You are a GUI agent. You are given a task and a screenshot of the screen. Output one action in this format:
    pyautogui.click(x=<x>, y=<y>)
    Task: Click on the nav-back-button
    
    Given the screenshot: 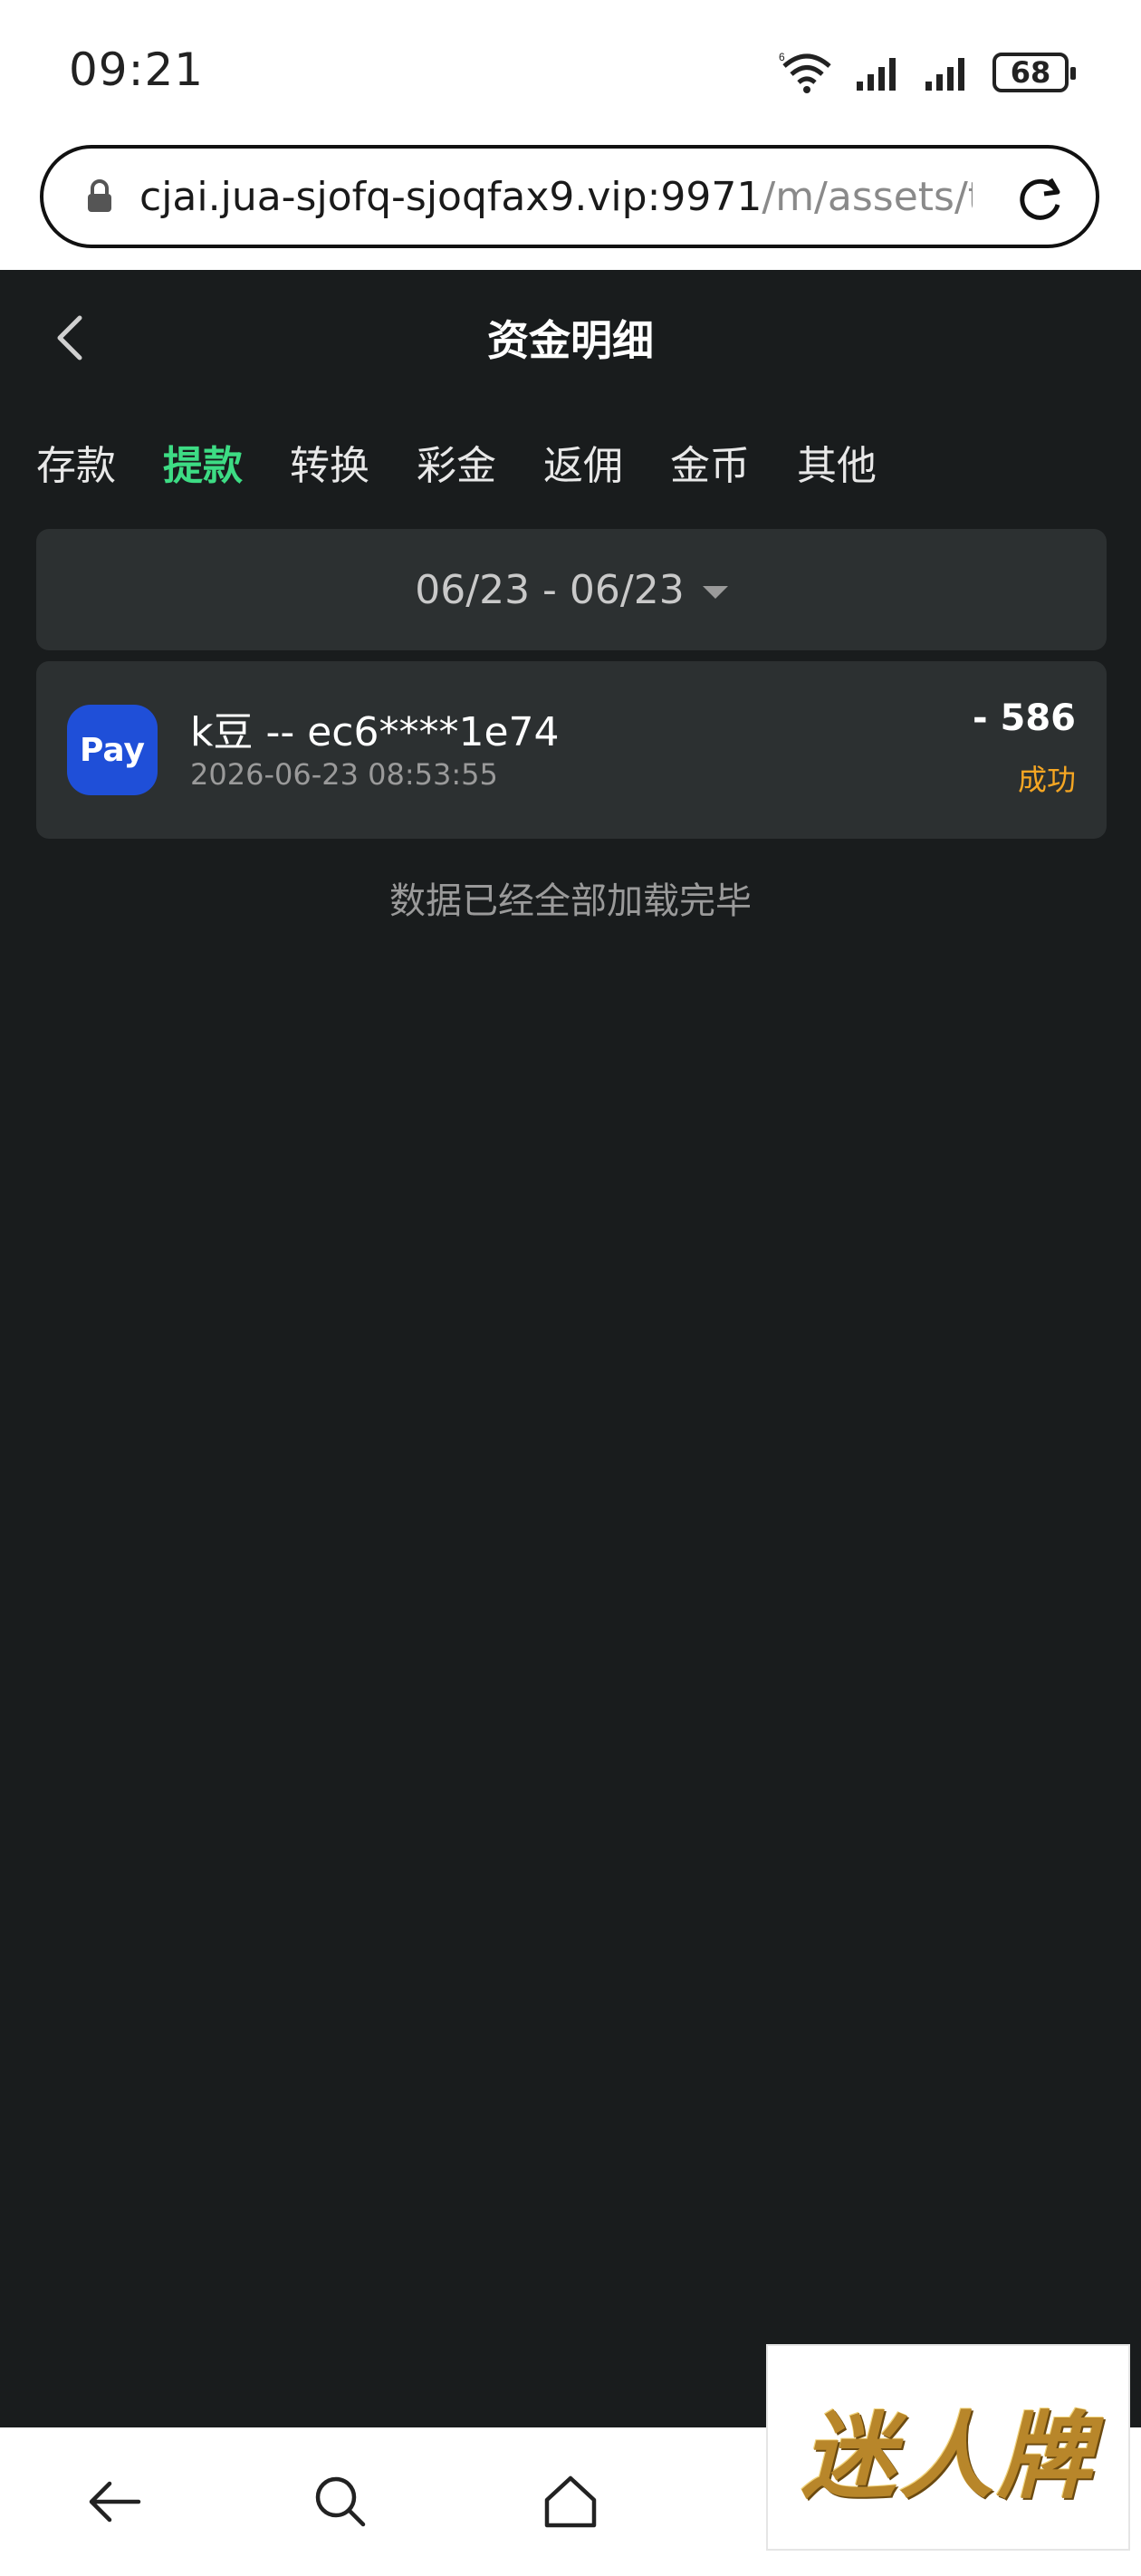 What is the action you would take?
    pyautogui.click(x=115, y=2501)
    